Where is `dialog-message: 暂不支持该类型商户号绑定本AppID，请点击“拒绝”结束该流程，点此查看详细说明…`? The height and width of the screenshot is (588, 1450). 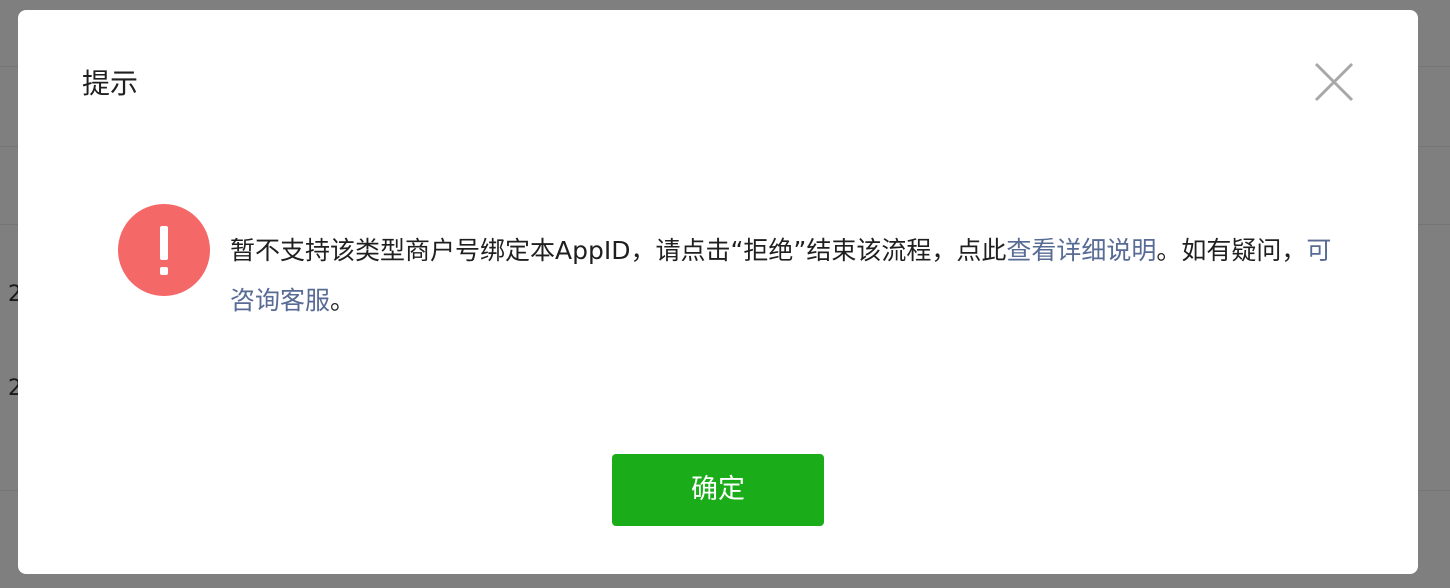
dialog-message: 暂不支持该类型商户号绑定本AppID，请点击“拒绝”结束该流程，点此查看详细说明… is located at coordinates (785, 276).